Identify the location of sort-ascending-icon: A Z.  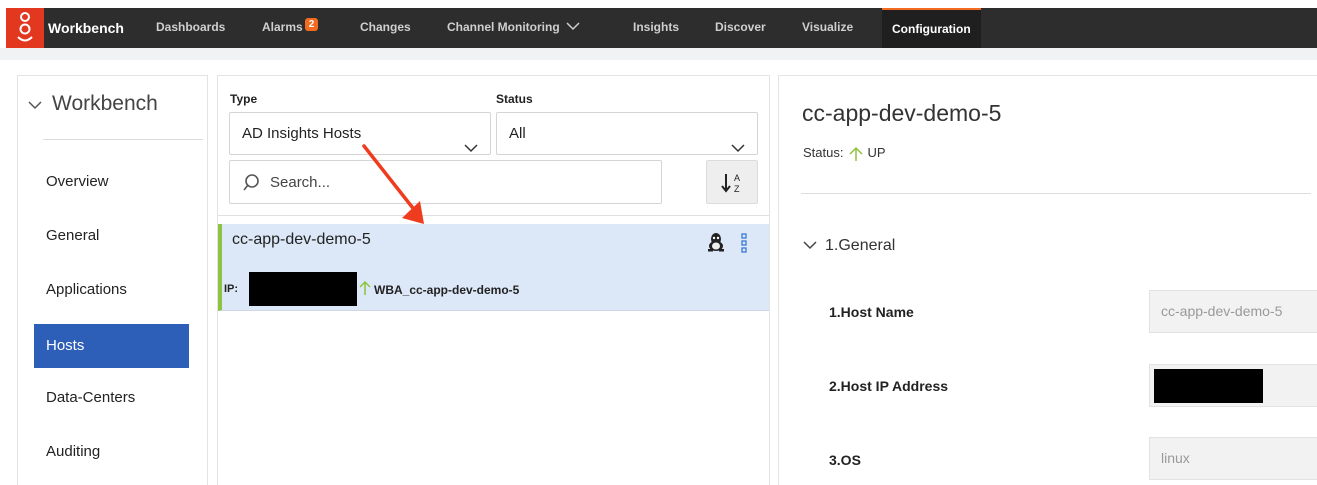
(730, 183).